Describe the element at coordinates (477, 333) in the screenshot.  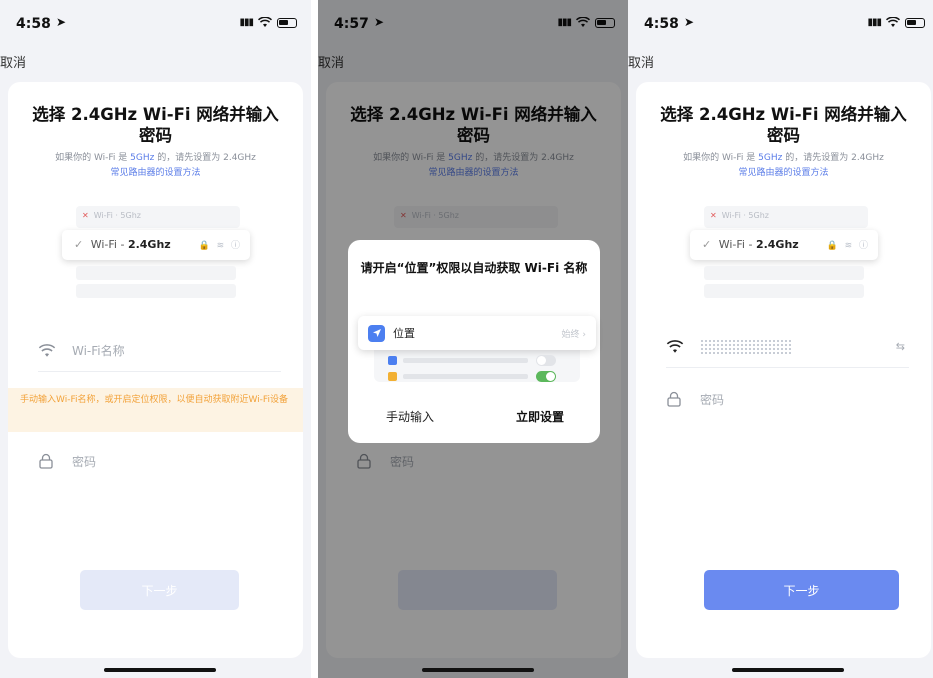
I see `location-setting-row: 位置 始终 ›` at that location.